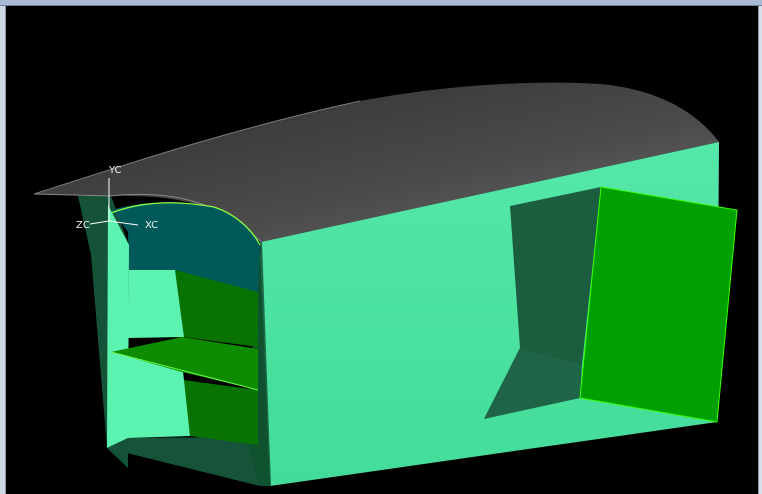 The height and width of the screenshot is (494, 762). I want to click on inner-floor, so click(183, 461).